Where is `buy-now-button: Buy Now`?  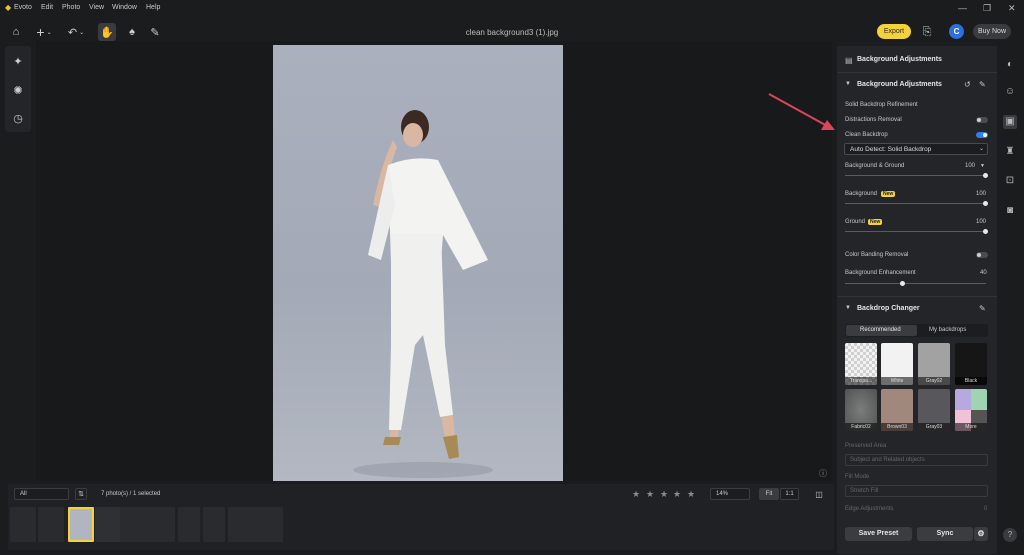
buy-now-button: Buy Now is located at coordinates (992, 31).